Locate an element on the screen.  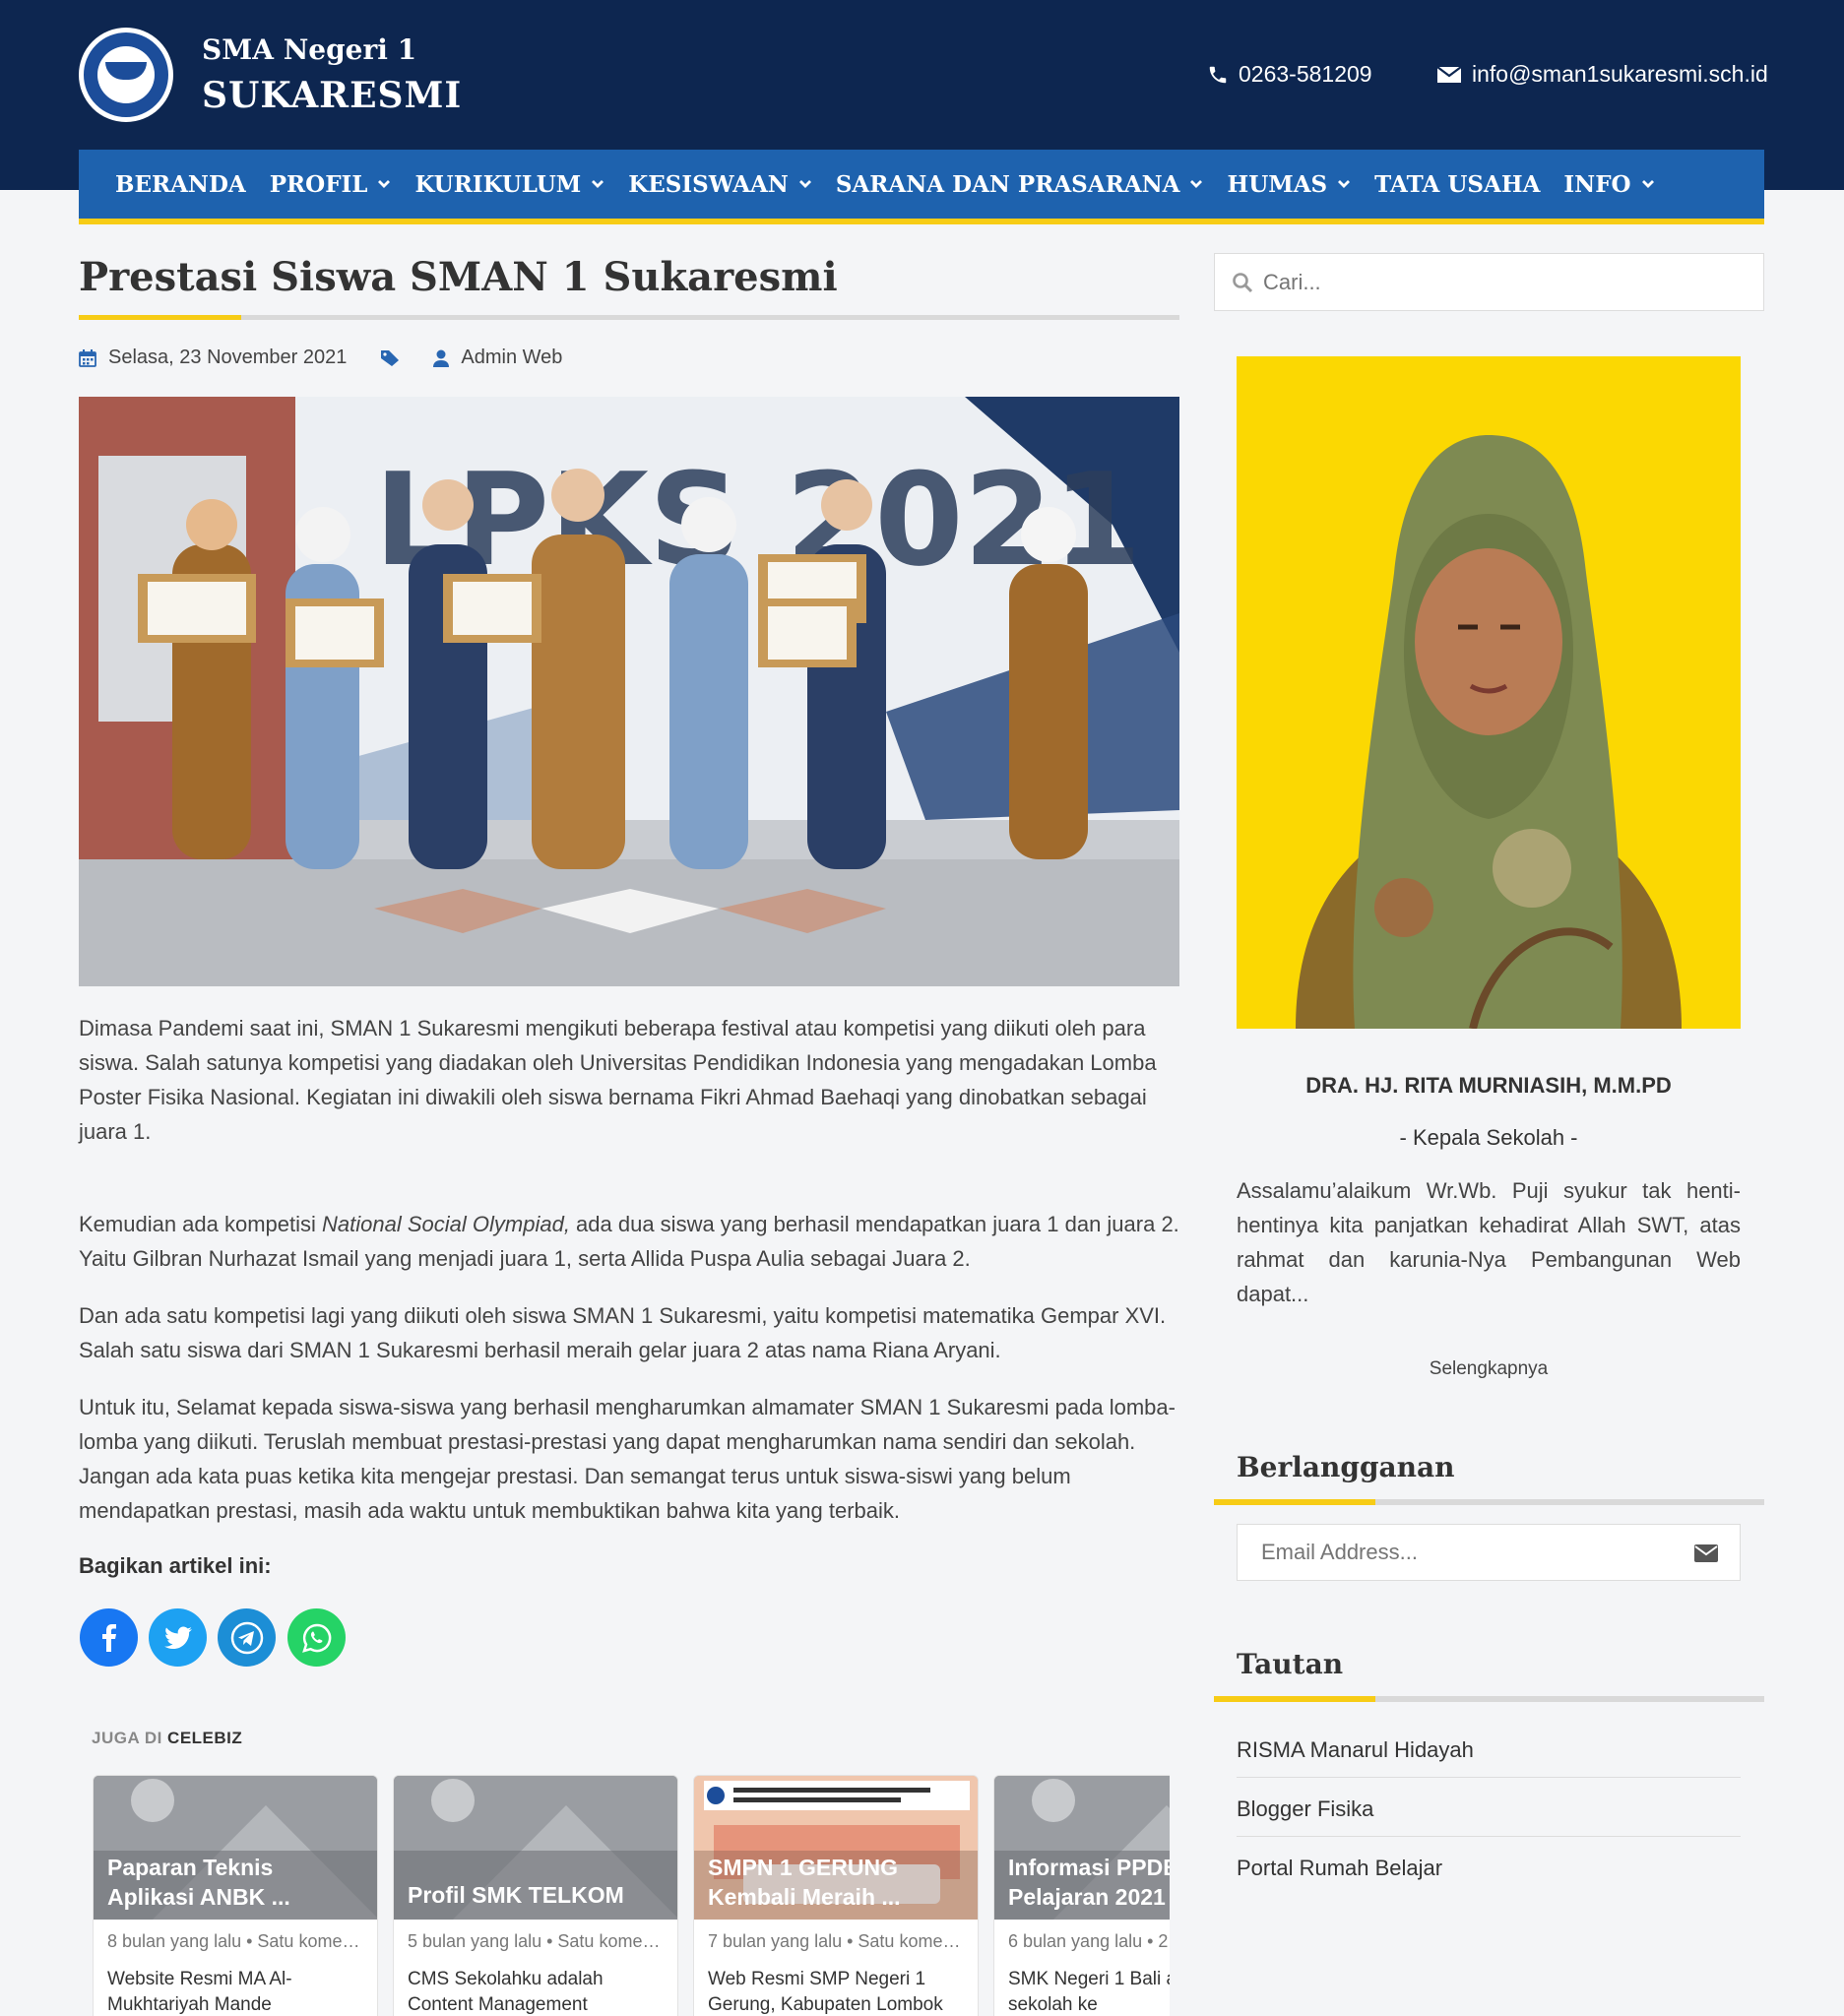
phone-contact: 0263-581209 is located at coordinates (1289, 74).